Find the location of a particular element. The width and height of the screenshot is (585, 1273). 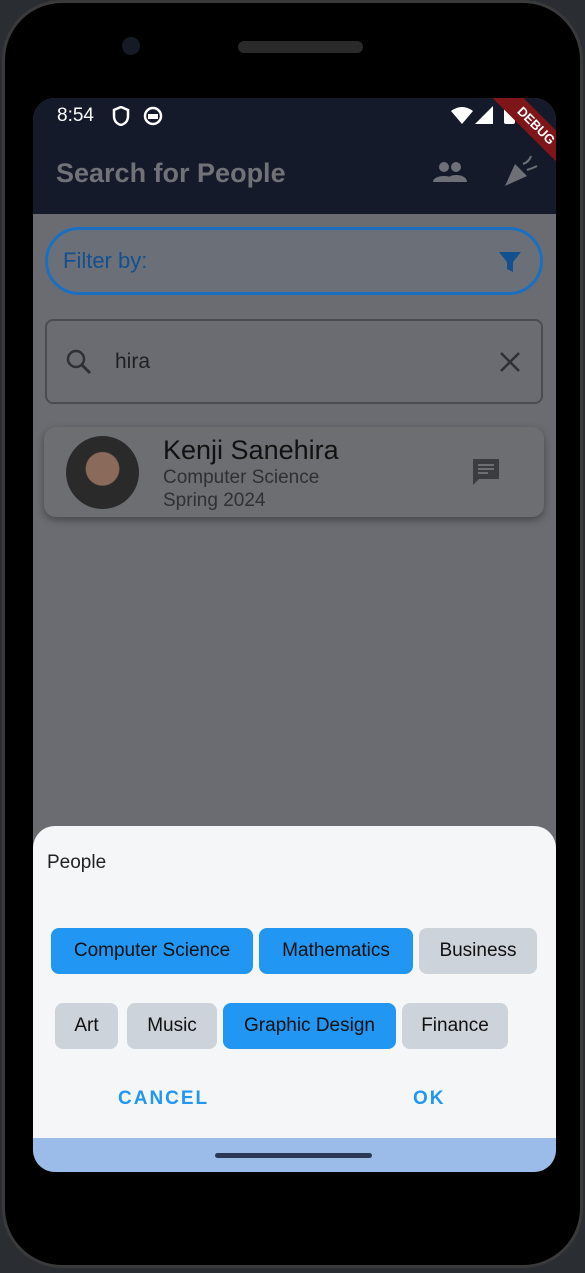

chip-computer-science: Computer Science is located at coordinates (152, 951).